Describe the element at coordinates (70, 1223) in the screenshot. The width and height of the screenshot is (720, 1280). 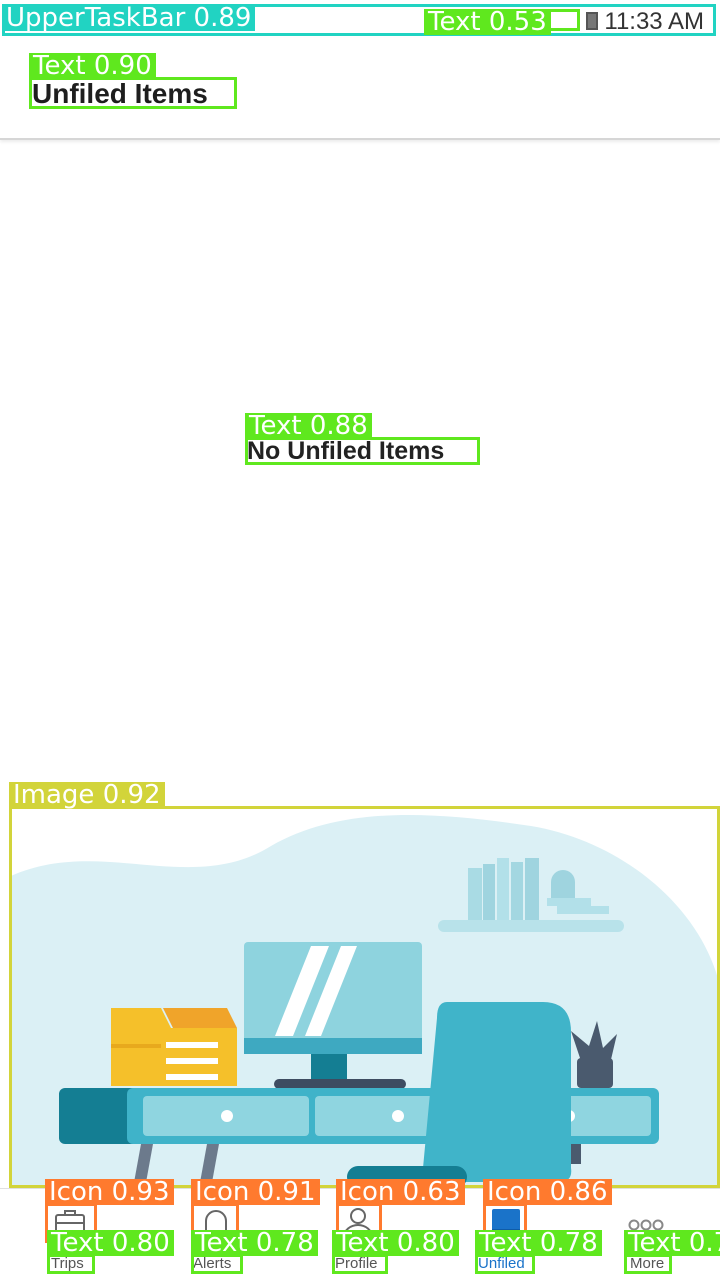
I see `briefcase-icon` at that location.